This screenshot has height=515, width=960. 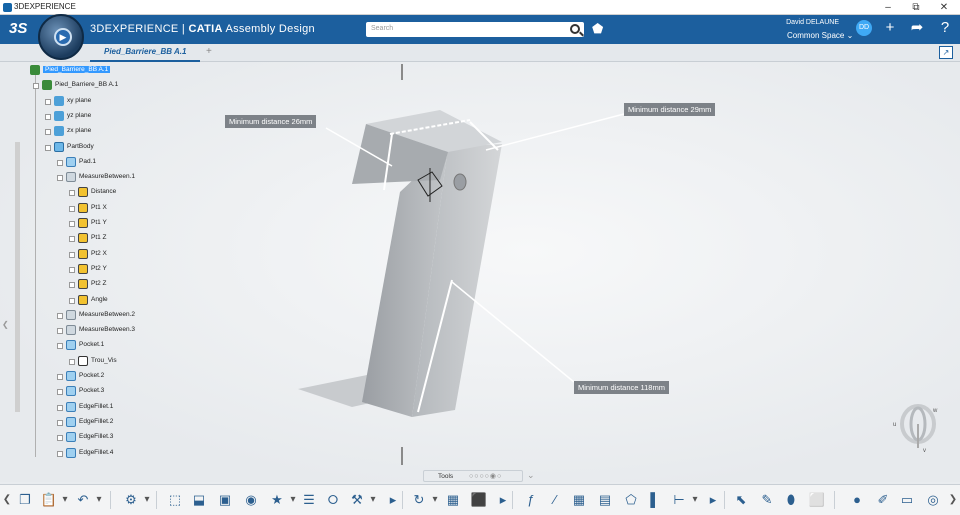 What do you see at coordinates (209, 51) in the screenshot?
I see `add-tab-button: +` at bounding box center [209, 51].